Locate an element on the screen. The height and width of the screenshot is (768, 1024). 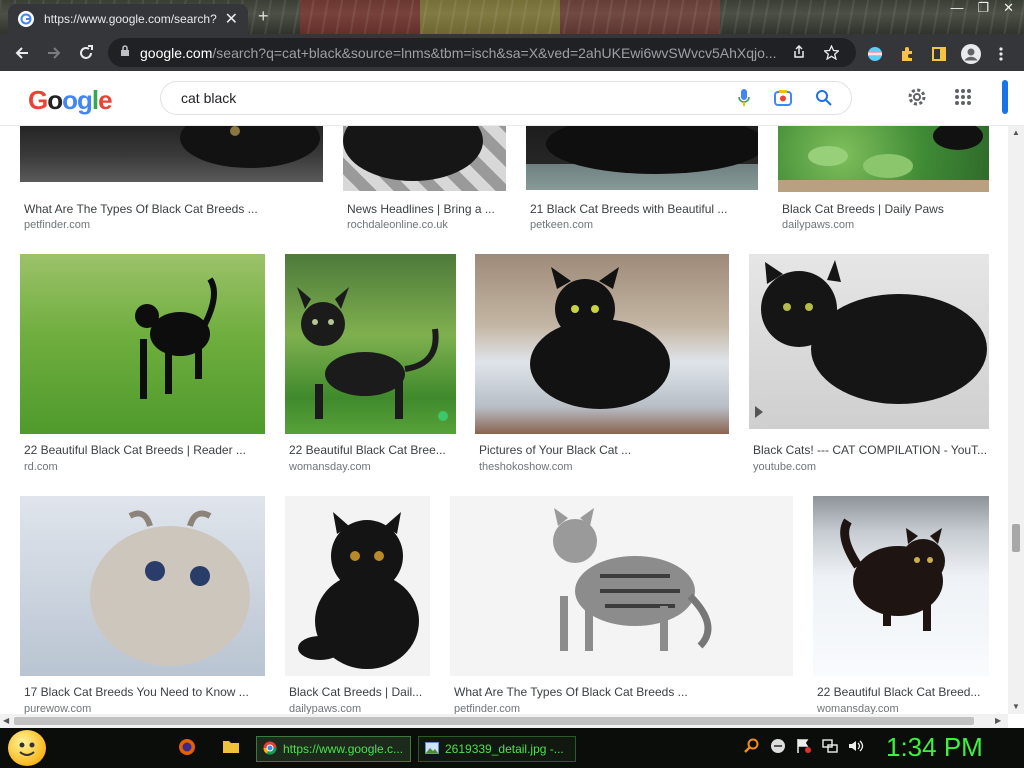
reload-icon is located at coordinates (86, 53).